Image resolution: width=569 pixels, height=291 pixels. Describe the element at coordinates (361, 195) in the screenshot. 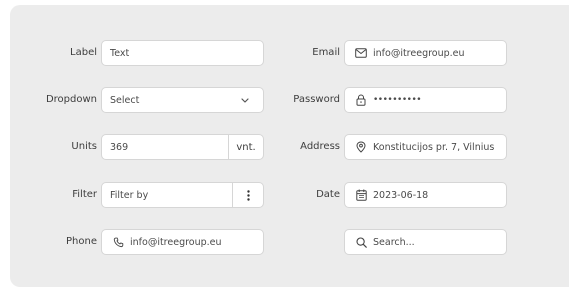

I see `calendar-icon` at that location.